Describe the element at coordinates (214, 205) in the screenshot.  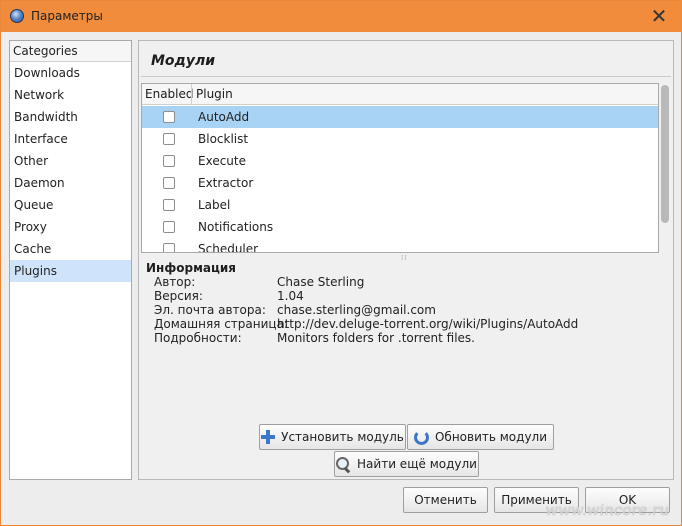
I see `plugin-name: Label` at that location.